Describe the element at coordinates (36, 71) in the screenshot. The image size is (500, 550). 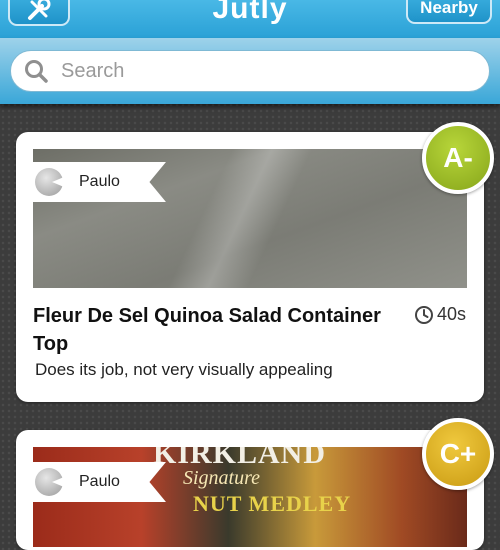
I see `search-icon` at that location.